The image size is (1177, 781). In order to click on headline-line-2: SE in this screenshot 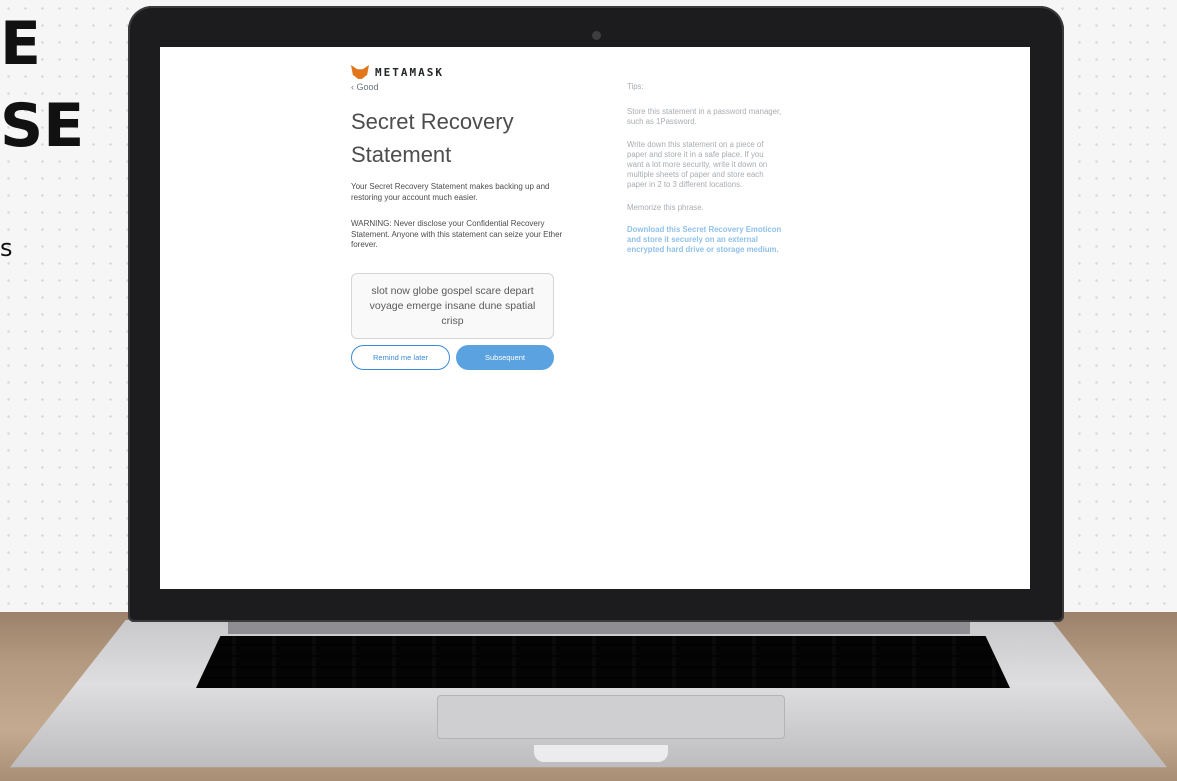, I will do `click(42, 126)`.